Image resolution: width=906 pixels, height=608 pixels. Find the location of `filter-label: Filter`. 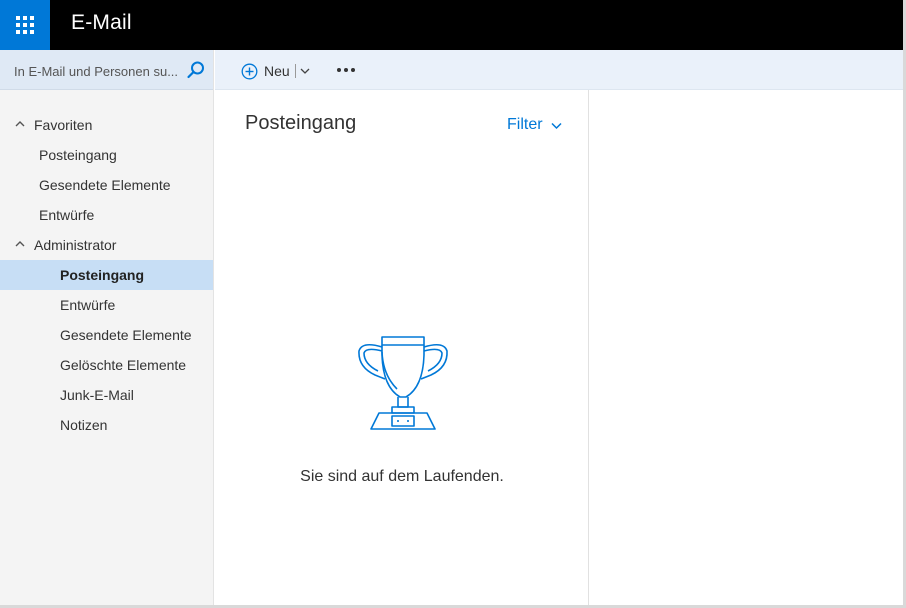

filter-label: Filter is located at coordinates (525, 124).